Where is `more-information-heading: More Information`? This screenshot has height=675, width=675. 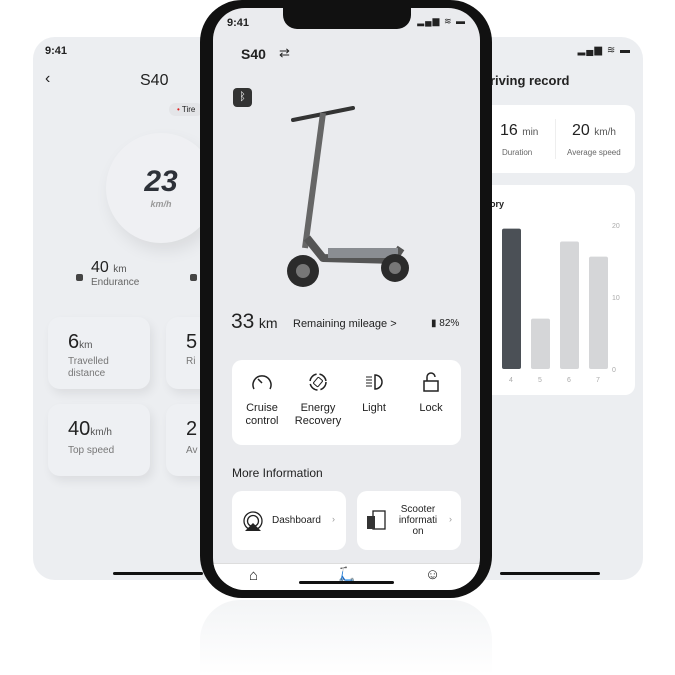
more-information-heading: More Information is located at coordinates (277, 473).